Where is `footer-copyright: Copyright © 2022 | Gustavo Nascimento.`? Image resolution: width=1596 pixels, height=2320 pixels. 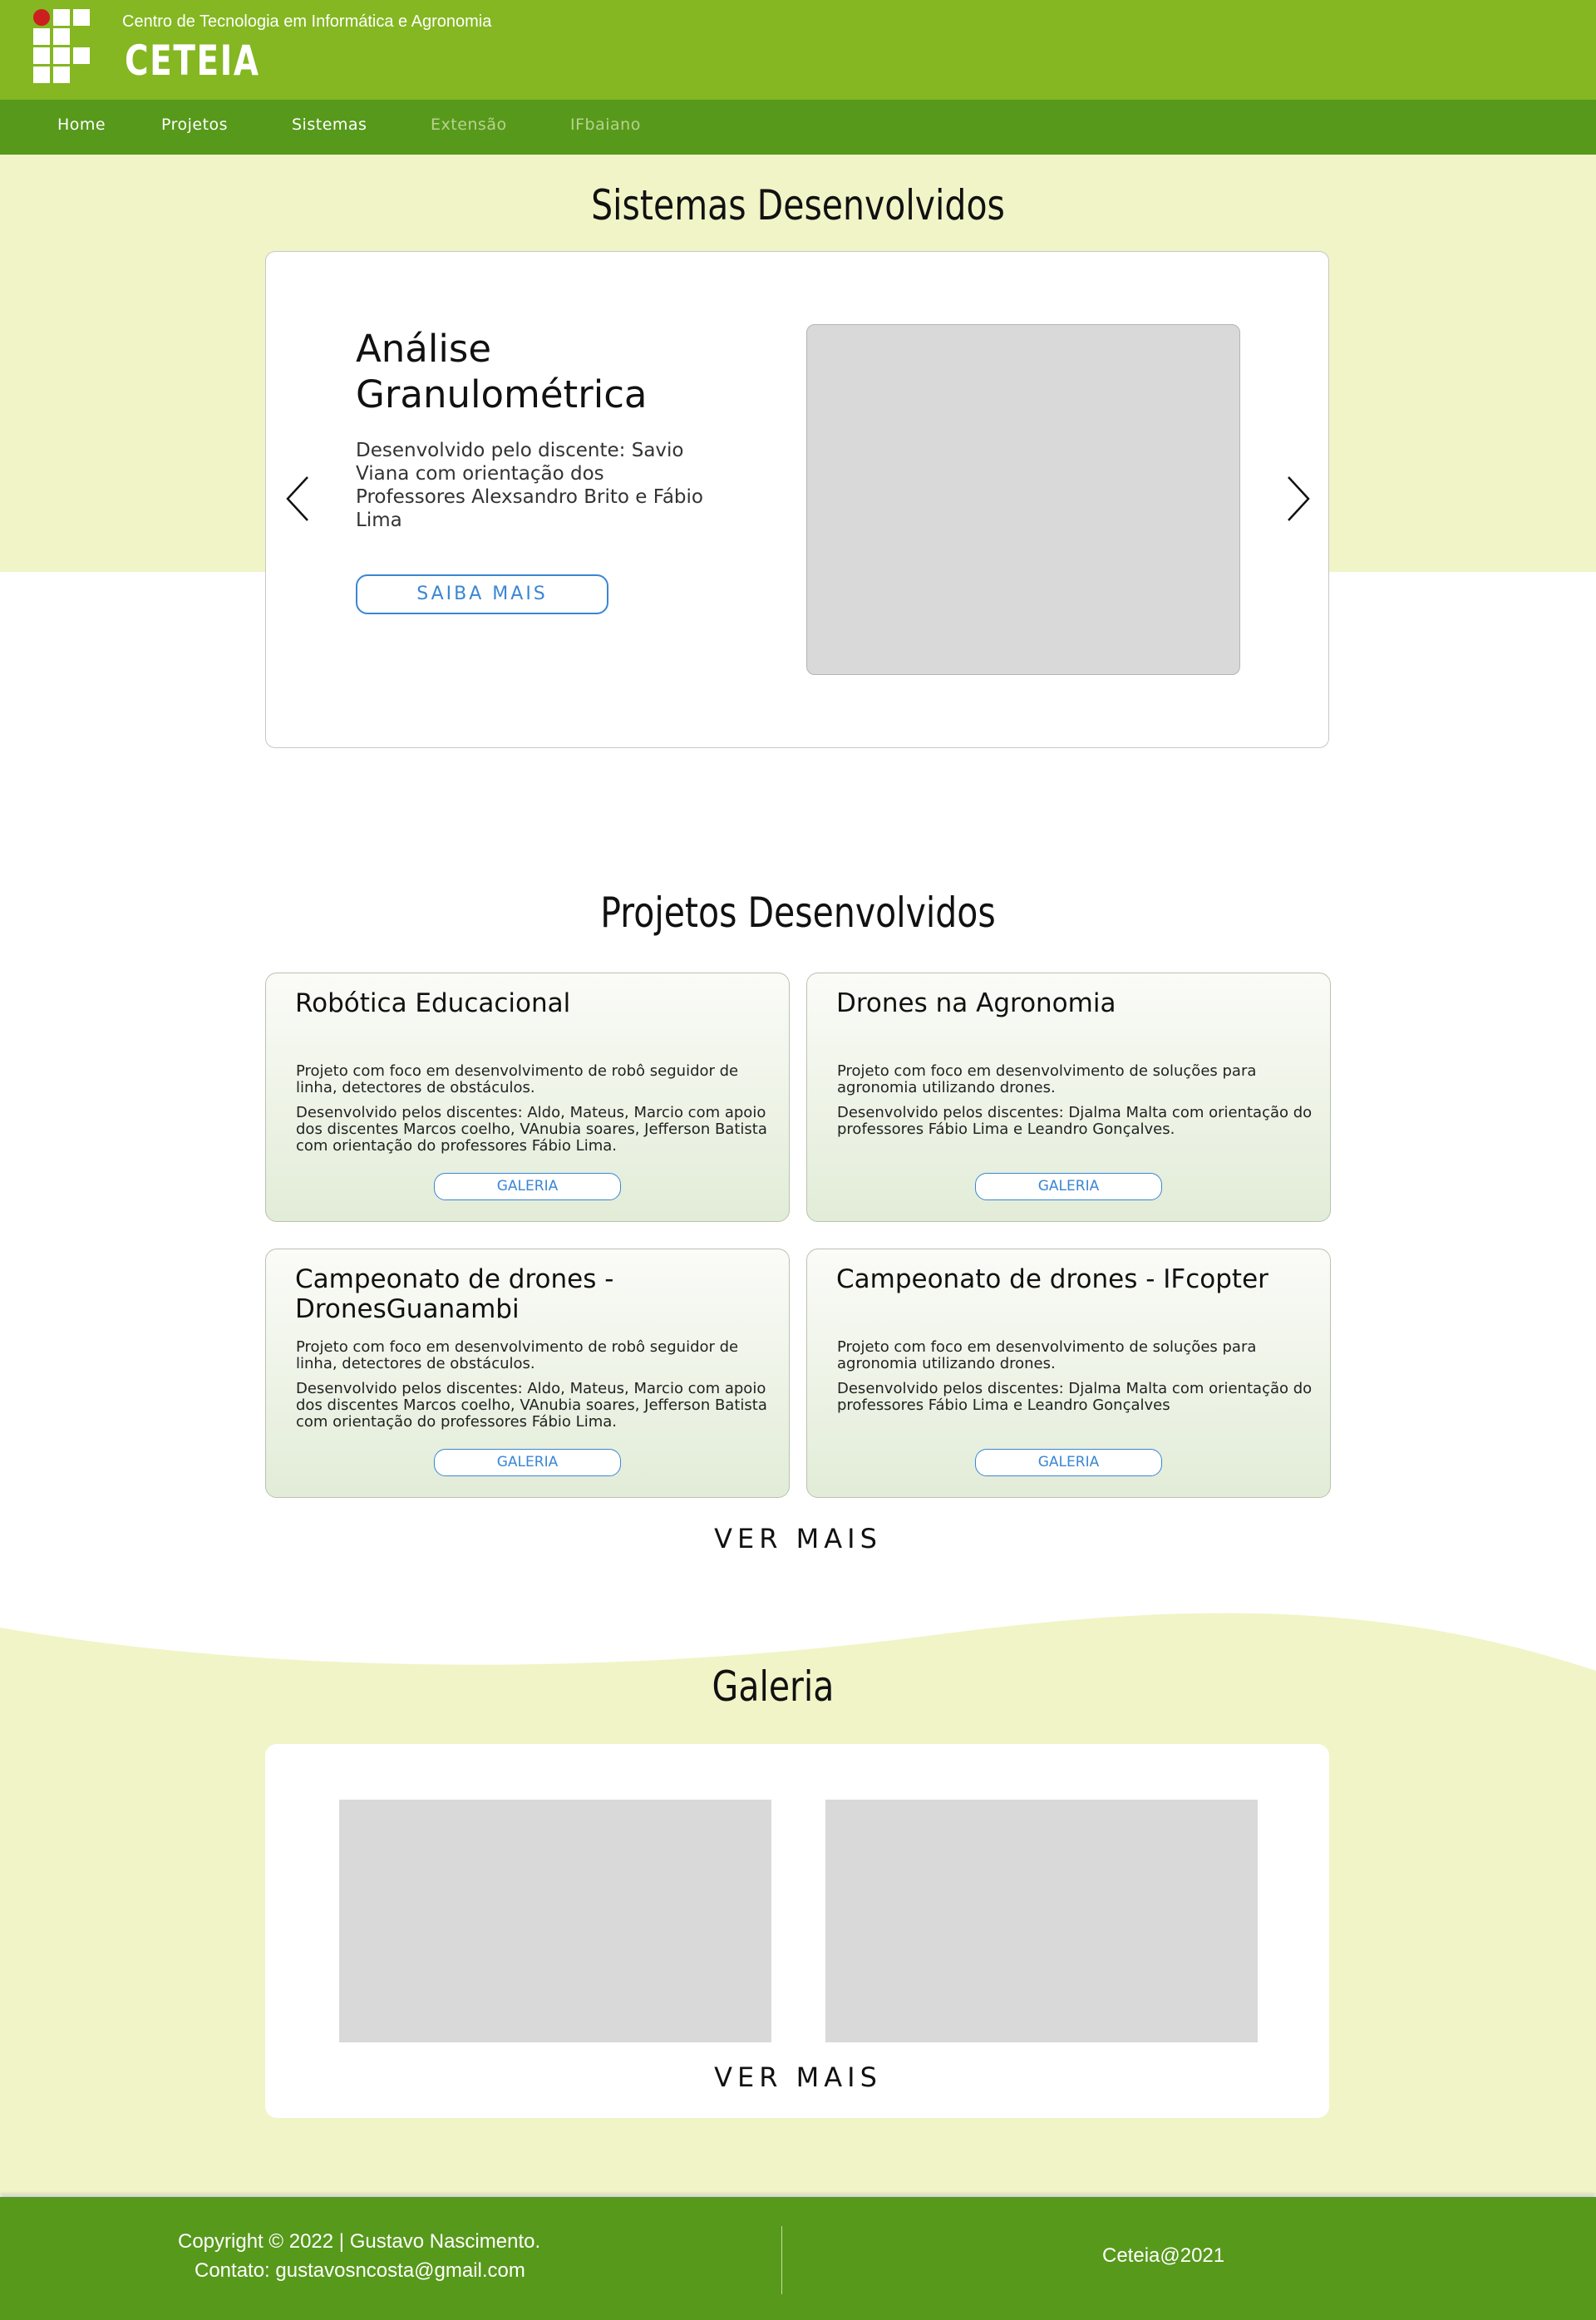
footer-copyright: Copyright © 2022 | Gustavo Nascimento. is located at coordinates (359, 2241).